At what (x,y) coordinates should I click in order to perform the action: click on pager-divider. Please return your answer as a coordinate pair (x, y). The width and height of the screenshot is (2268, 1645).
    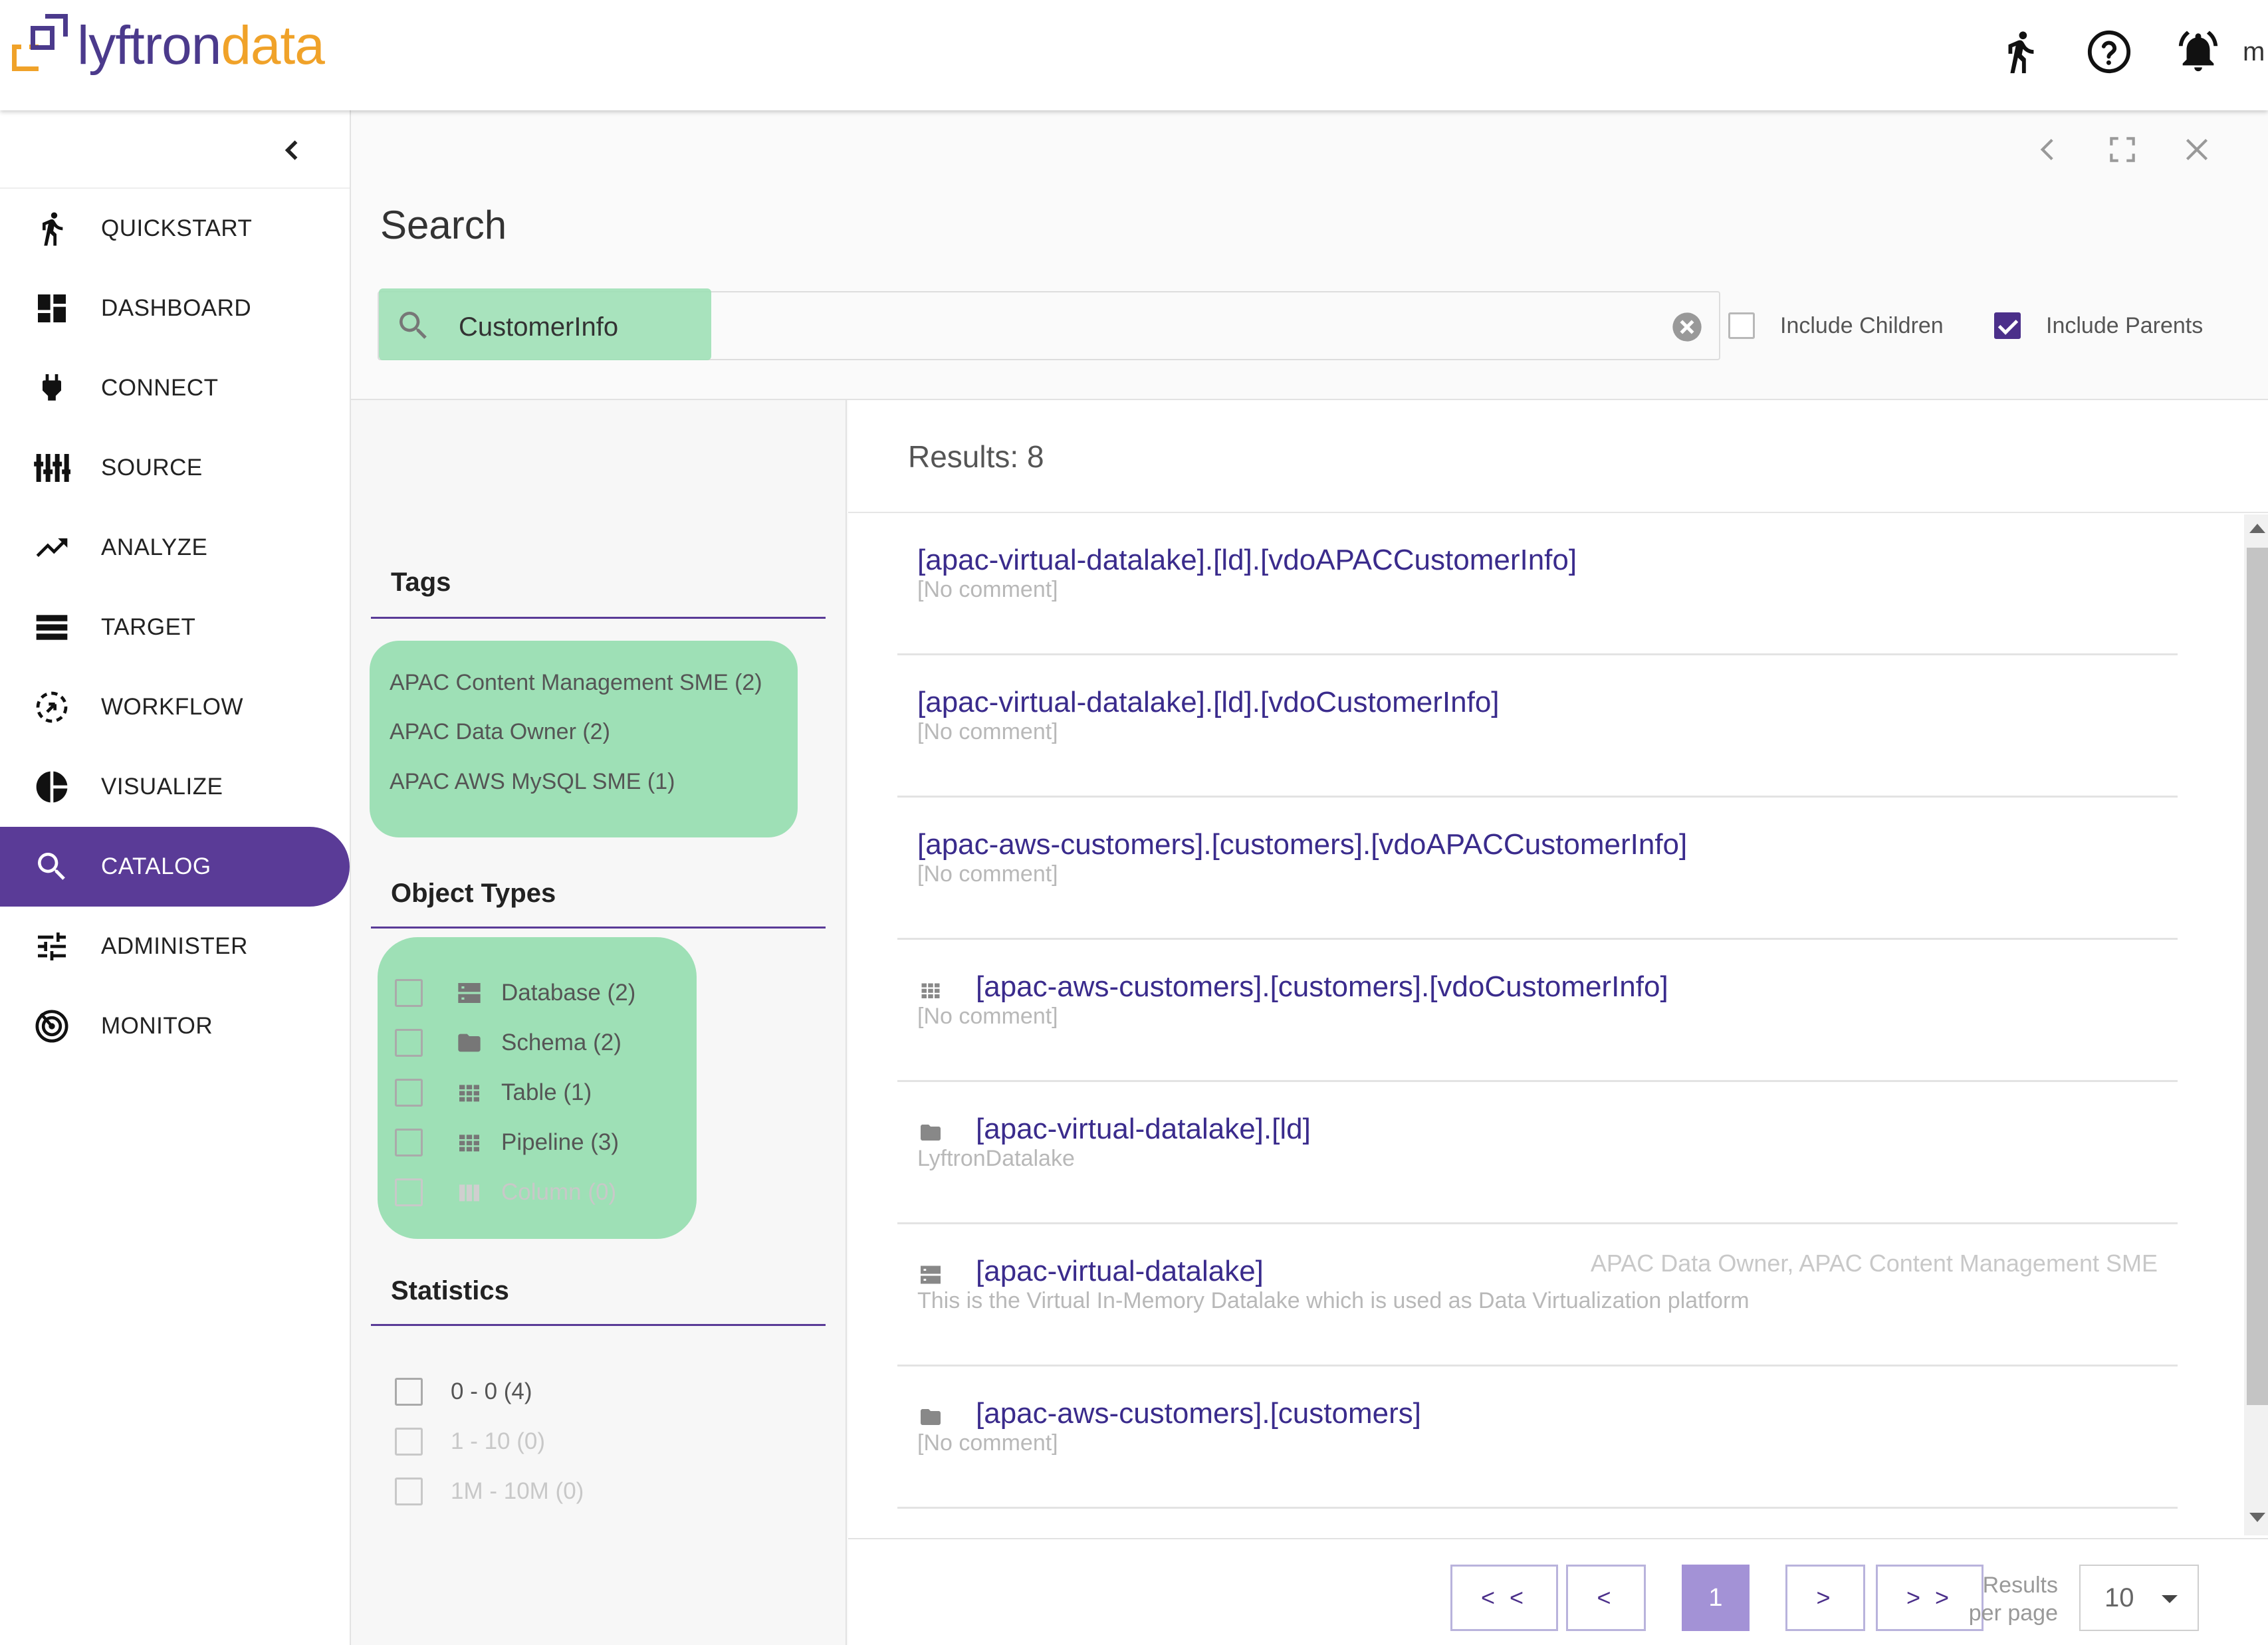
    Looking at the image, I should click on (1558, 1538).